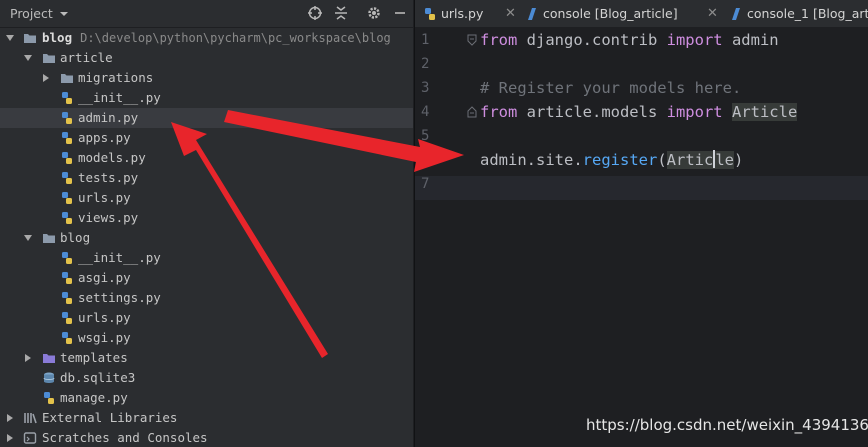  What do you see at coordinates (592, 112) in the screenshot?
I see `code-token: article.models` at bounding box center [592, 112].